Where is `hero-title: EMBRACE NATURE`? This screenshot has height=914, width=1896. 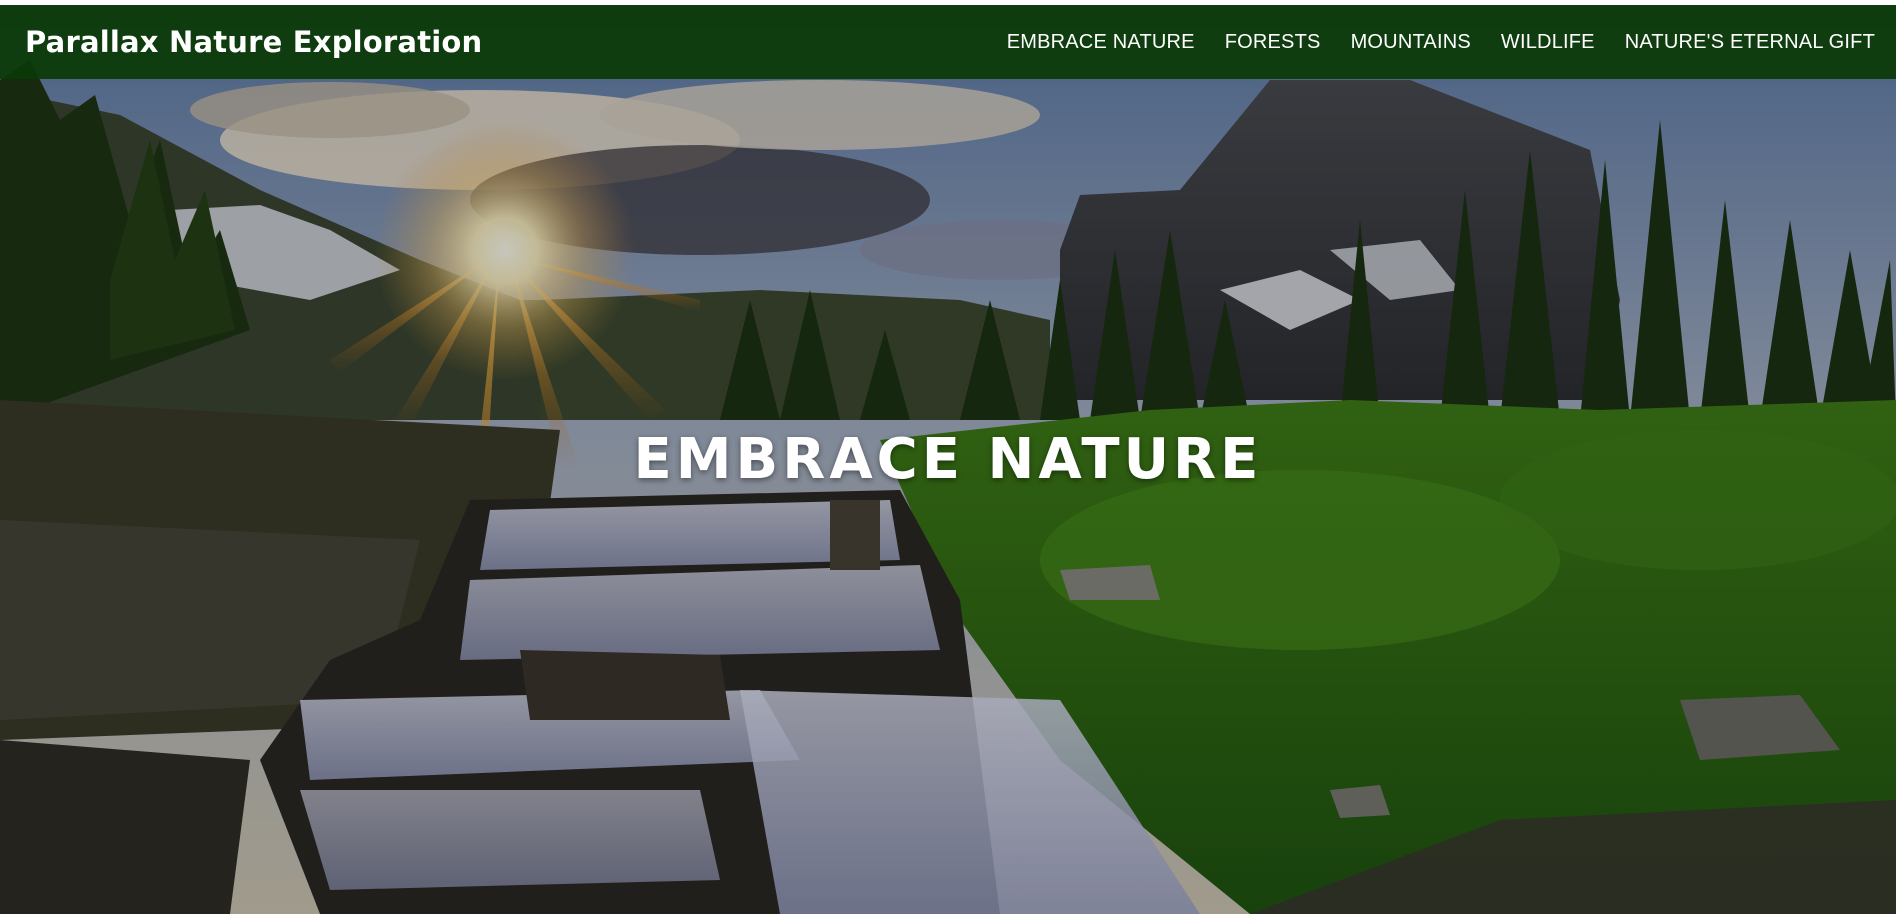 hero-title: EMBRACE NATURE is located at coordinates (948, 459).